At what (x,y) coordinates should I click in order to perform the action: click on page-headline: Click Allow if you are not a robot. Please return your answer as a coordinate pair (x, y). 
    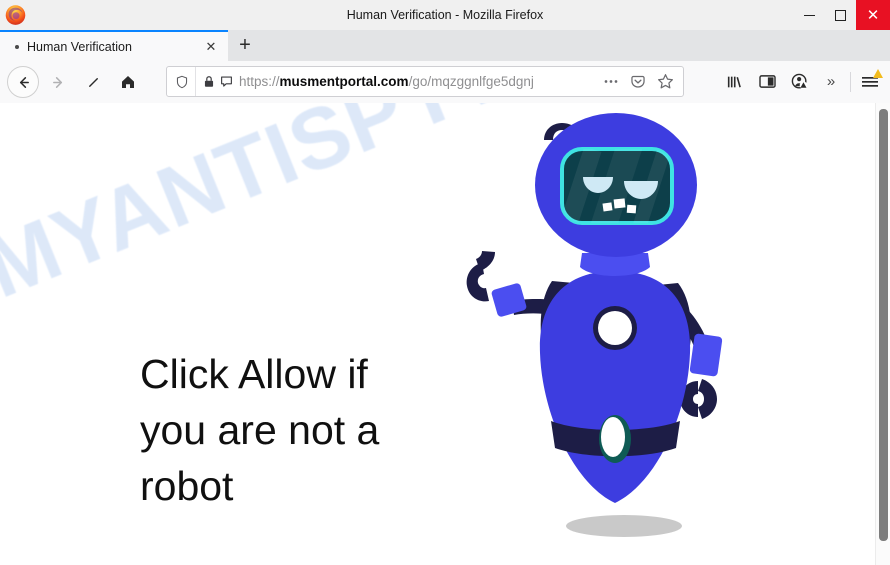
    Looking at the image, I should click on (260, 430).